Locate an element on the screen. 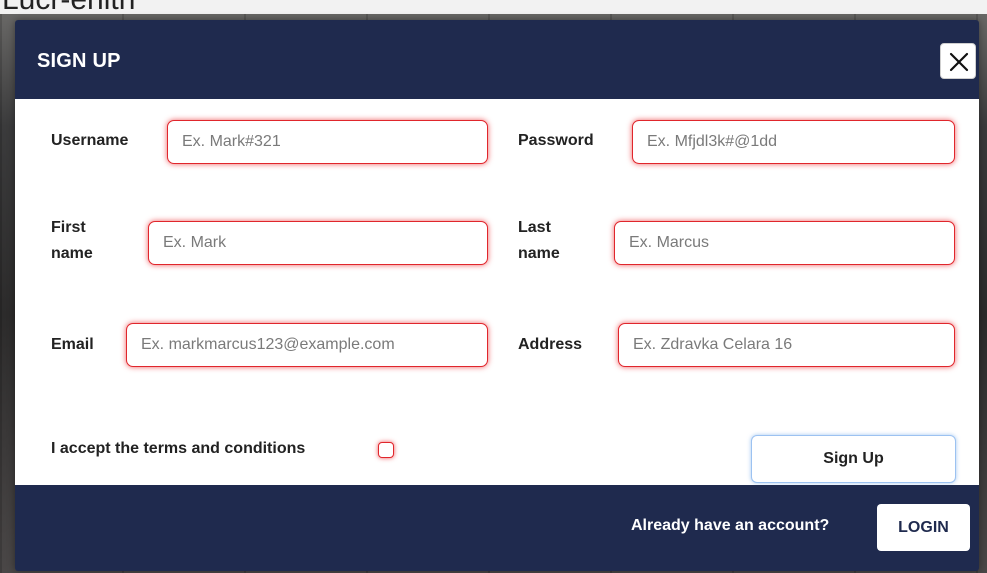 This screenshot has width=987, height=573. modal-title: SIGN UP is located at coordinates (79, 61).